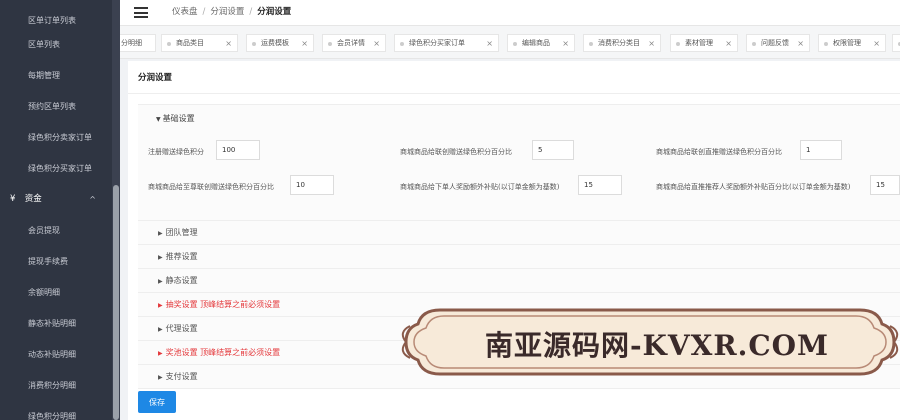  I want to click on tab-label: 运费模板, so click(275, 43).